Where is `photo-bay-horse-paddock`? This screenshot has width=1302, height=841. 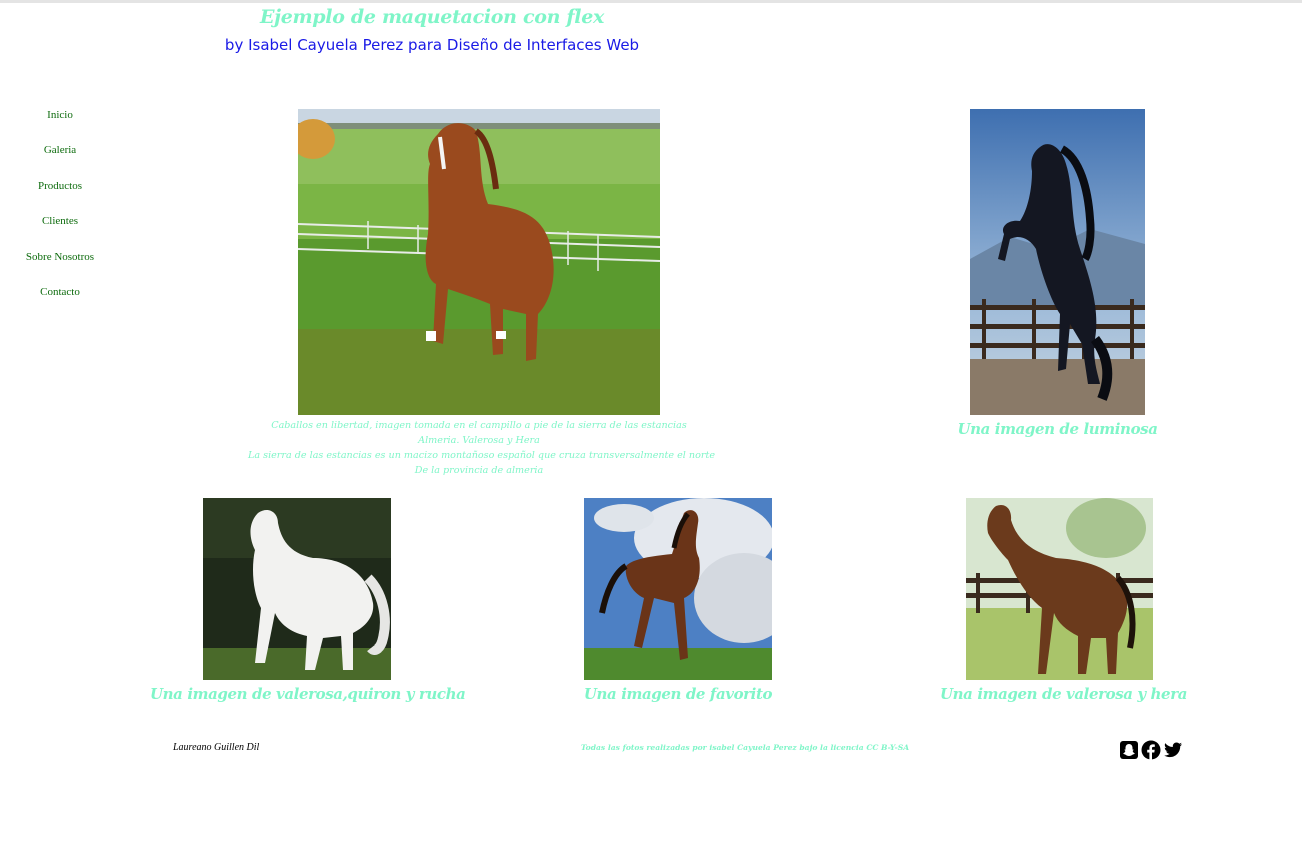 photo-bay-horse-paddock is located at coordinates (1059, 589).